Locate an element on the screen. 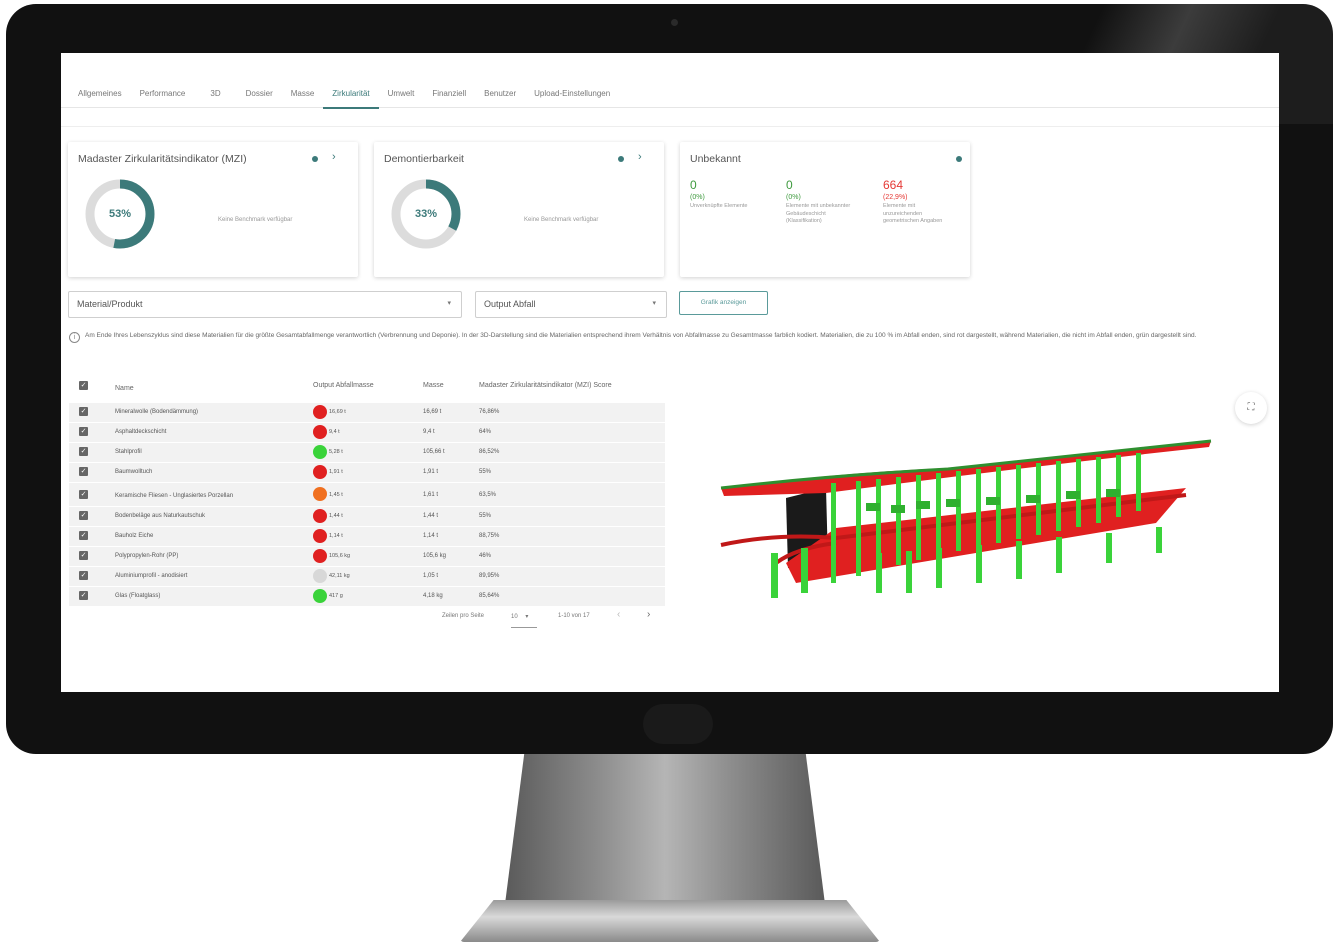 The image size is (1333, 947). cell-output: 105,6 kg is located at coordinates (340, 556).